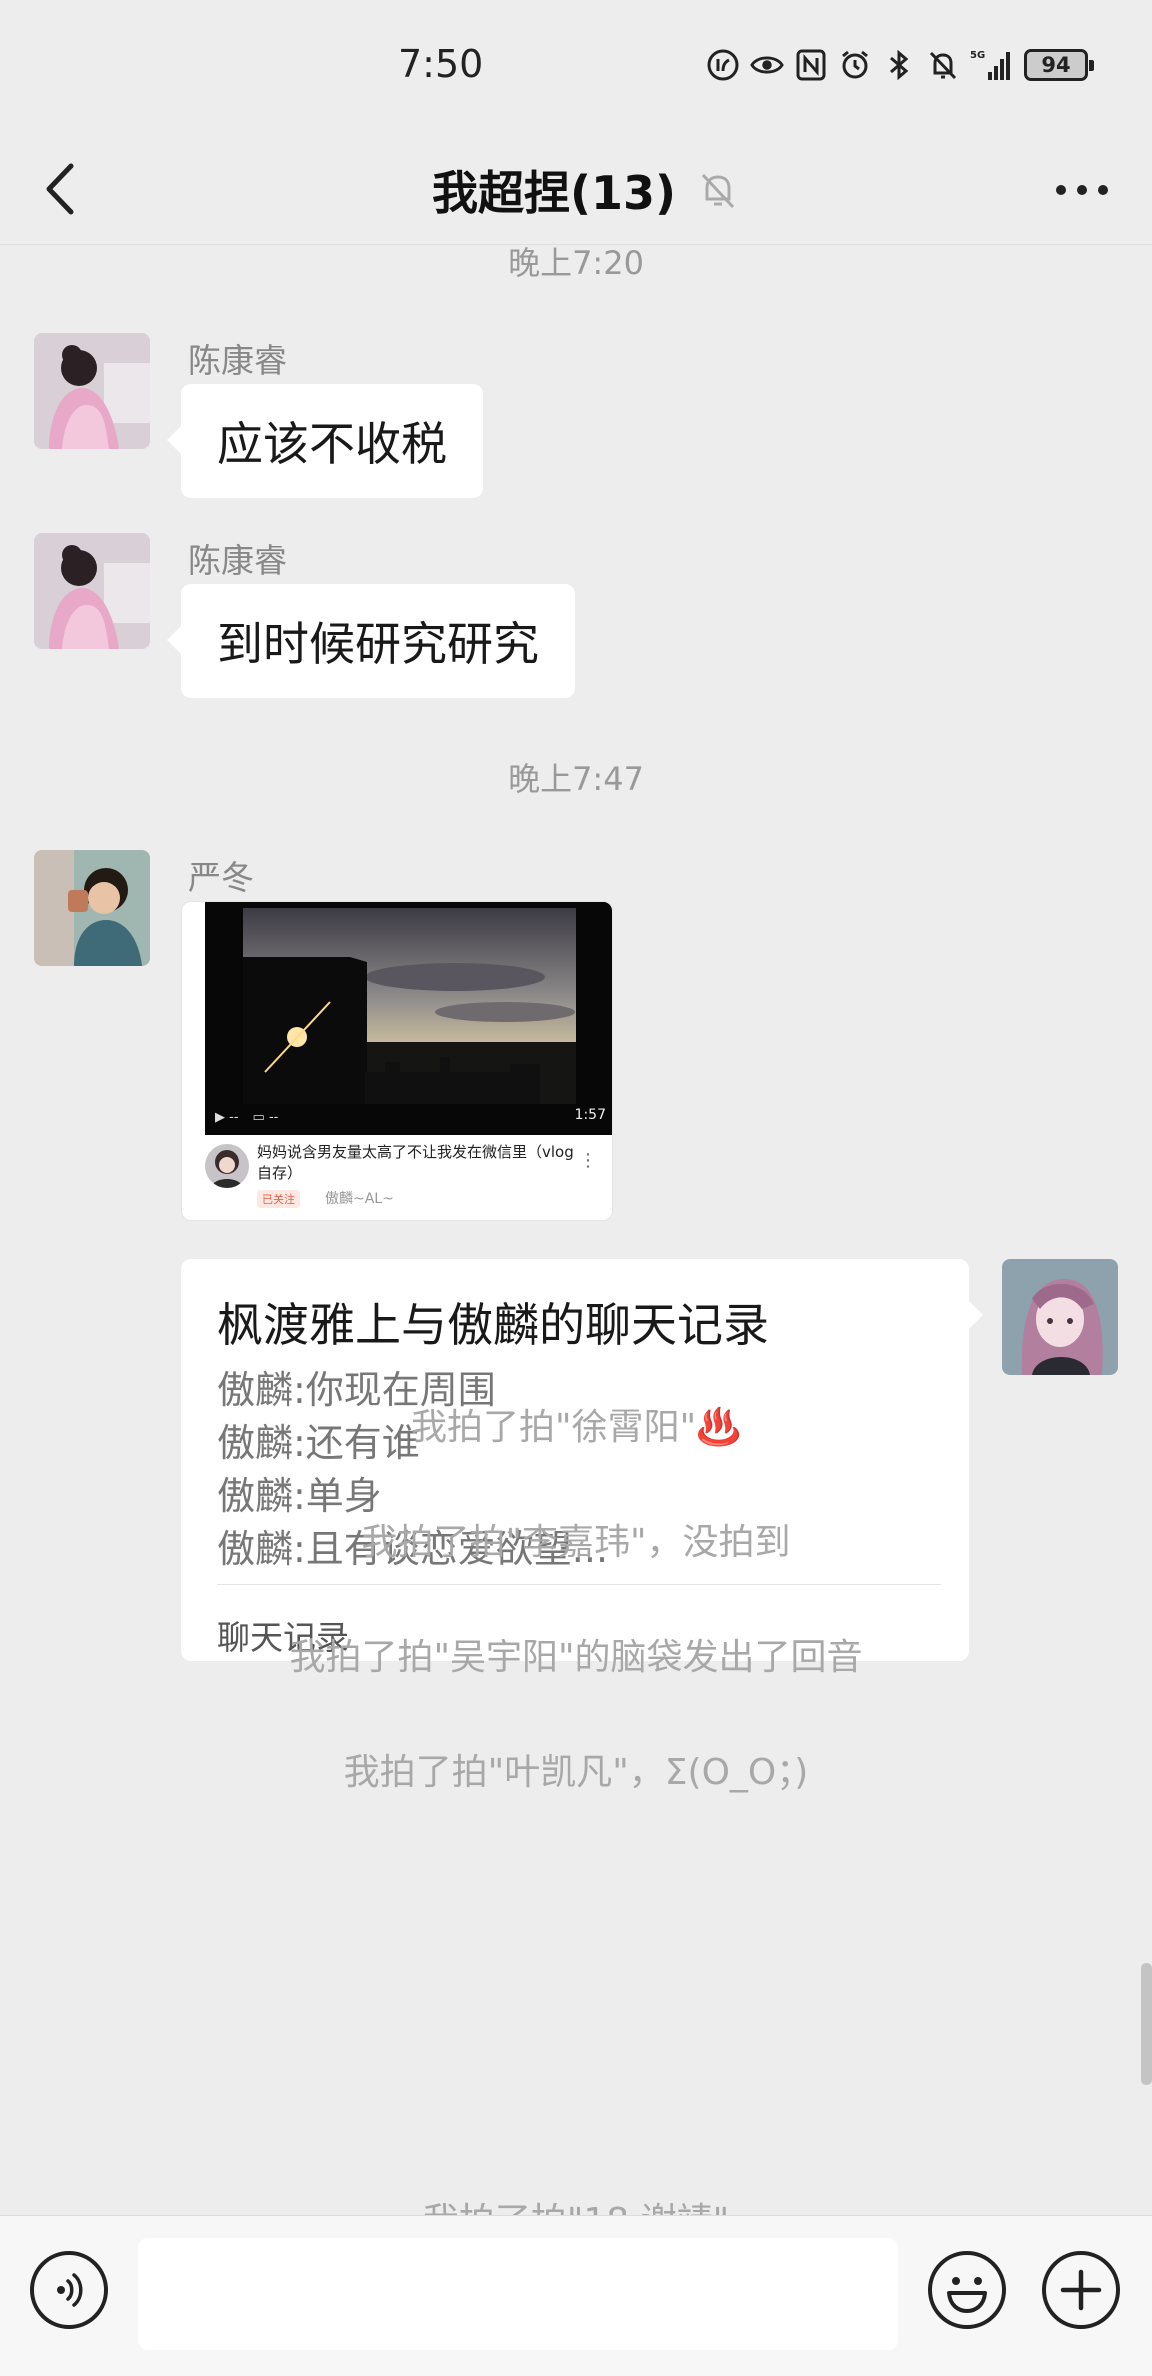 Image resolution: width=1152 pixels, height=2376 pixels. What do you see at coordinates (371, 641) in the screenshot?
I see `text-bubble: 到时候研究研究` at bounding box center [371, 641].